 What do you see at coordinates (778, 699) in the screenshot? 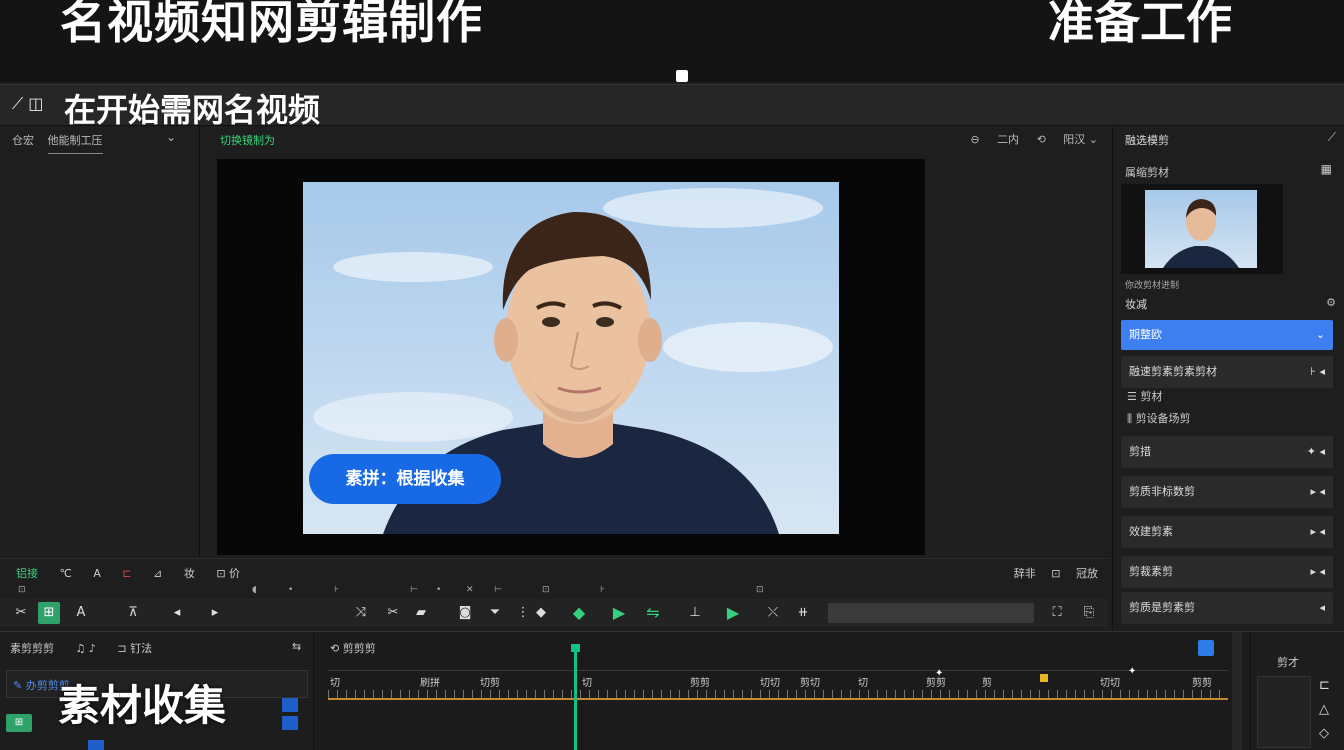
I see `audio-track-line` at bounding box center [778, 699].